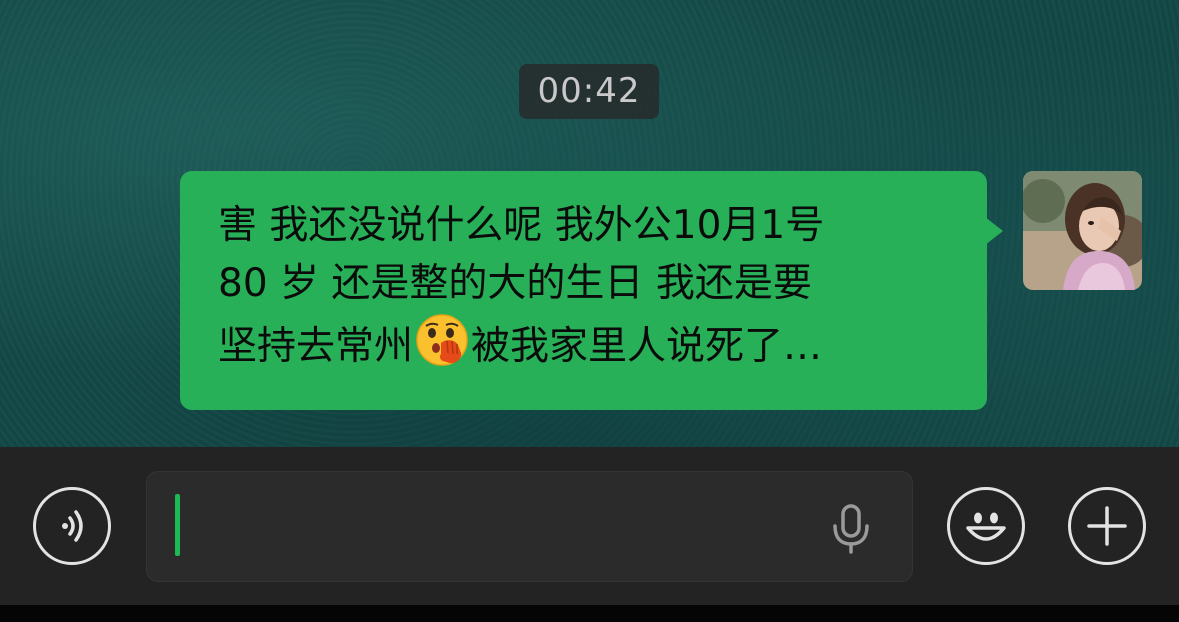 The image size is (1179, 622). Describe the element at coordinates (589, 613) in the screenshot. I see `home-indicator-area` at that location.